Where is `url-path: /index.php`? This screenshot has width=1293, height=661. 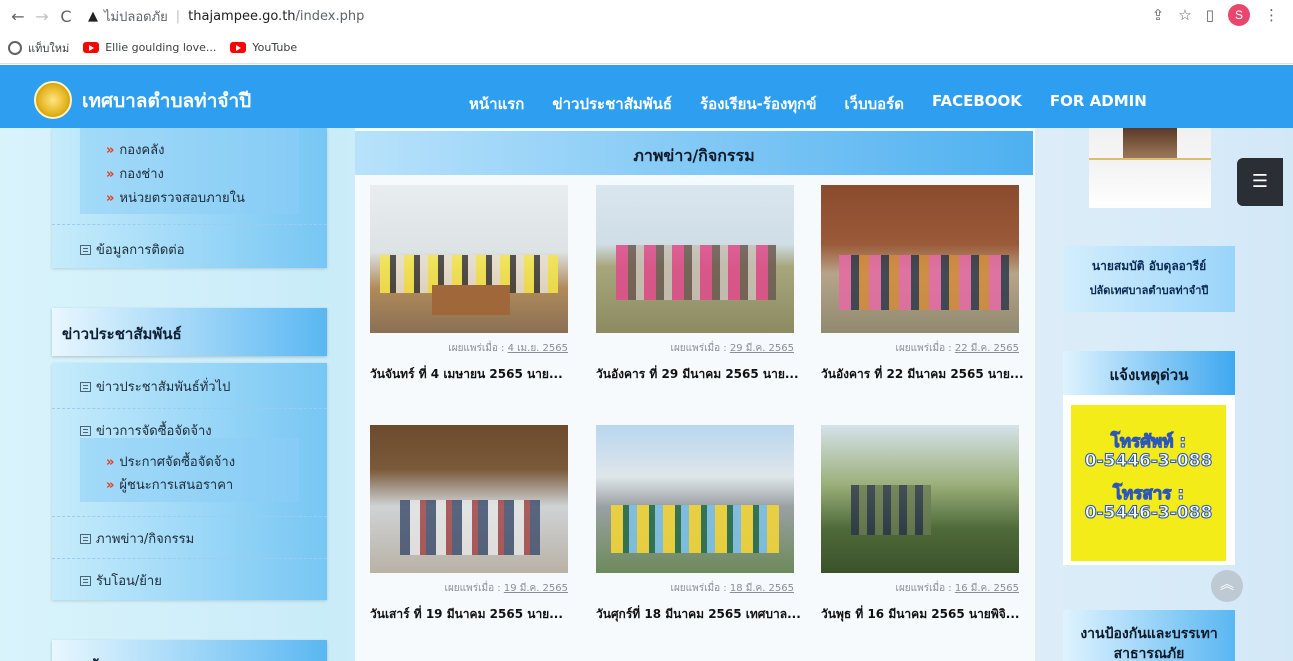
url-path: /index.php is located at coordinates (330, 16).